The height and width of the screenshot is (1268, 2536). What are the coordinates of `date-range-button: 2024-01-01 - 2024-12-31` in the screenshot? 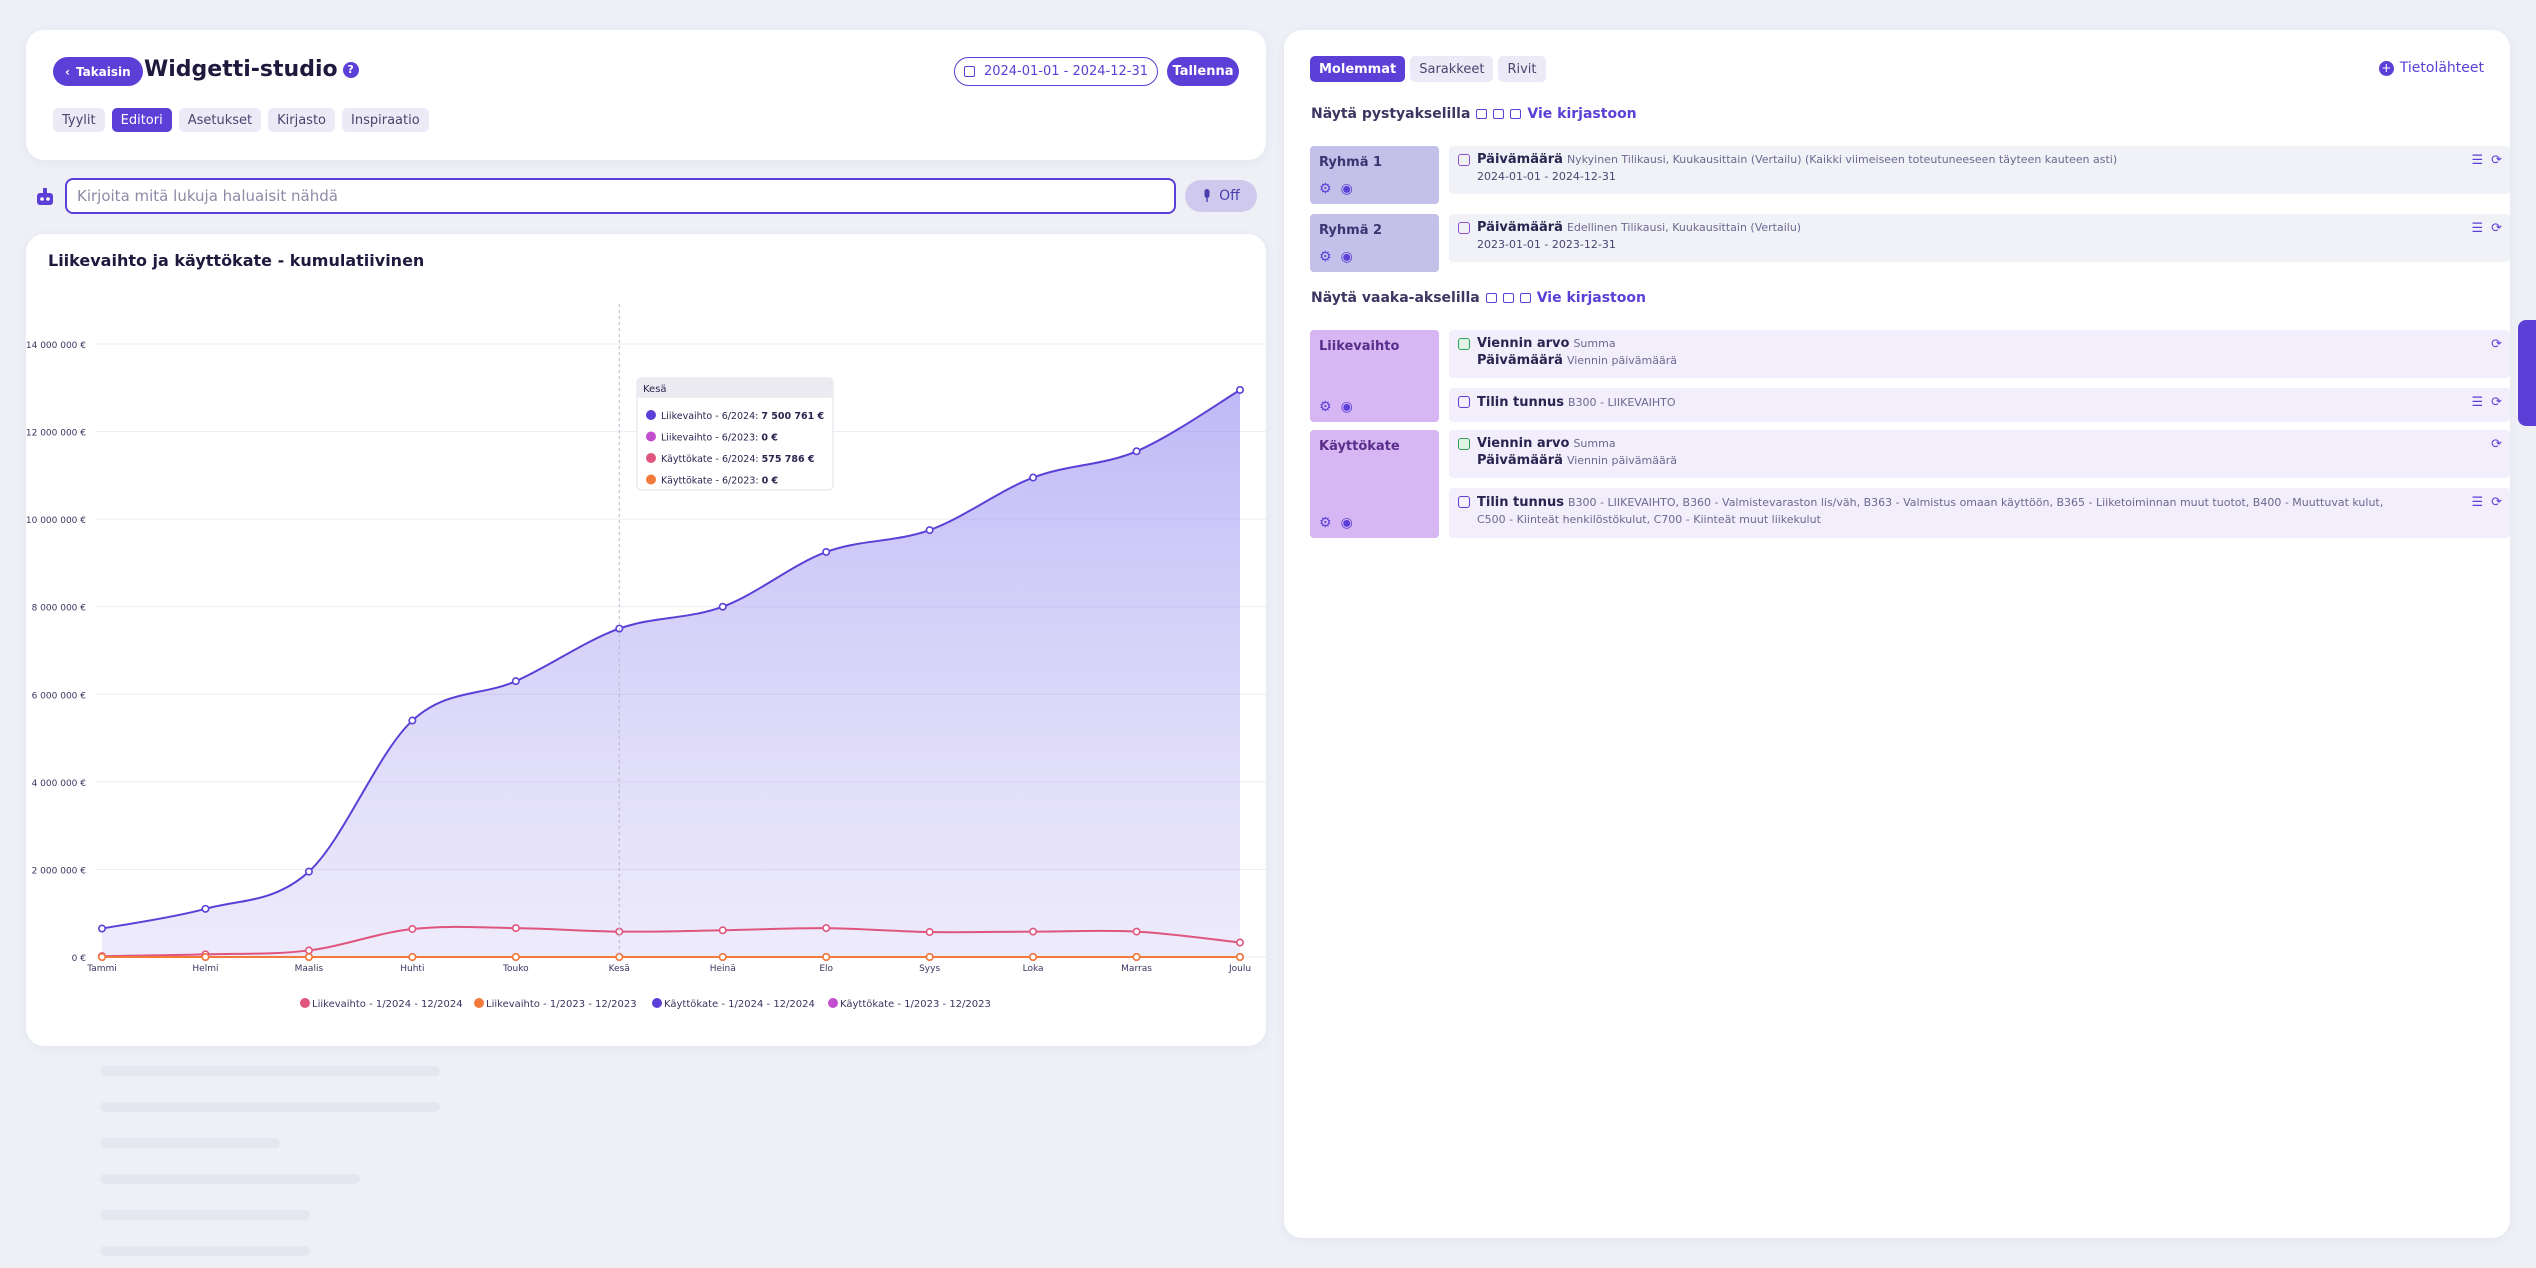 It's located at (1056, 71).